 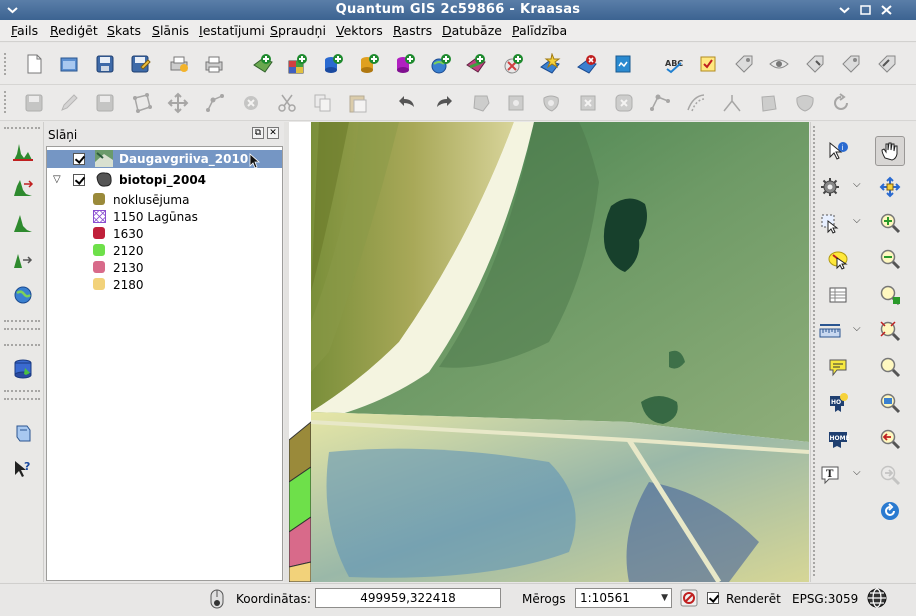 I want to click on zoom-to-selection-button, so click(x=890, y=403).